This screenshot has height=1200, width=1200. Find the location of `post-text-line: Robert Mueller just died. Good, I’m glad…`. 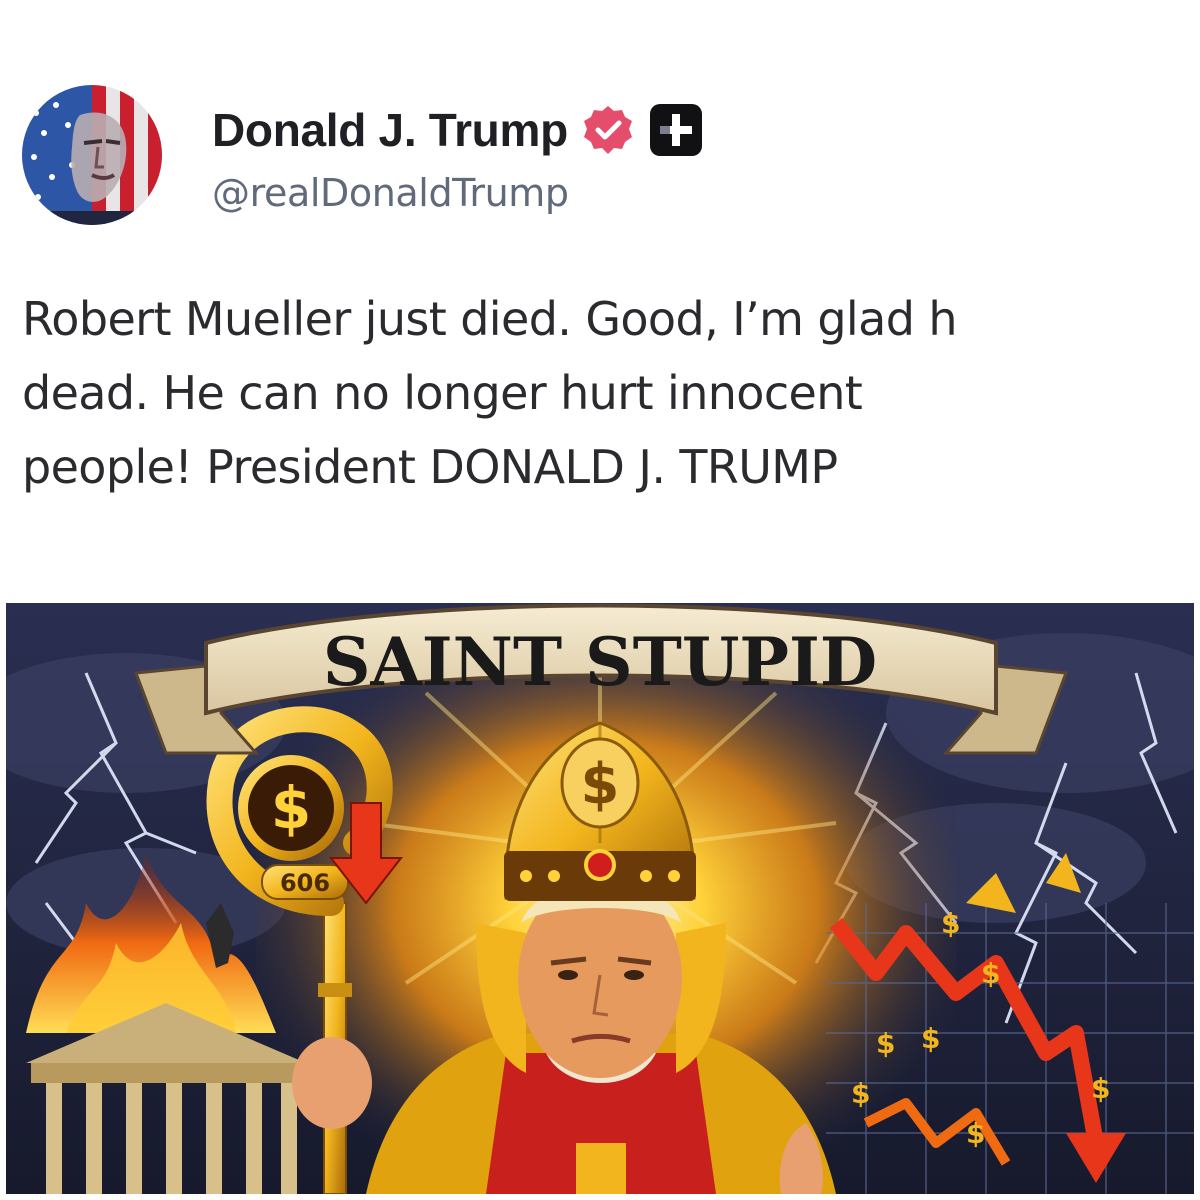

post-text-line: Robert Mueller just died. Good, I’m glad… is located at coordinates (489, 319).